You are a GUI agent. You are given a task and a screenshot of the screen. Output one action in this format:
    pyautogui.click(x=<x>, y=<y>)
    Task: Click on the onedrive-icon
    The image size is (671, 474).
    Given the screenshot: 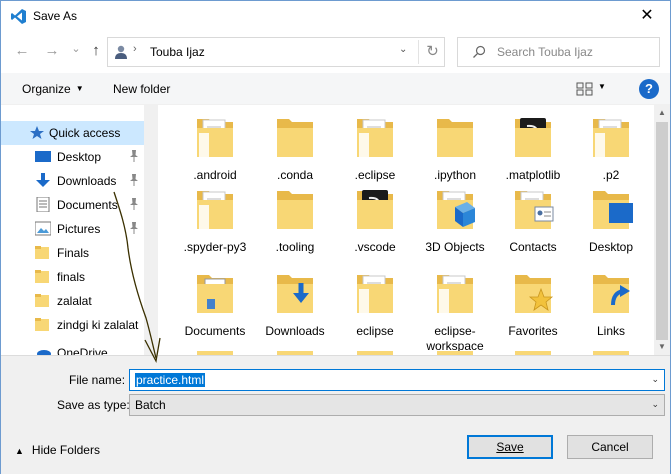 What is the action you would take?
    pyautogui.click(x=43, y=350)
    